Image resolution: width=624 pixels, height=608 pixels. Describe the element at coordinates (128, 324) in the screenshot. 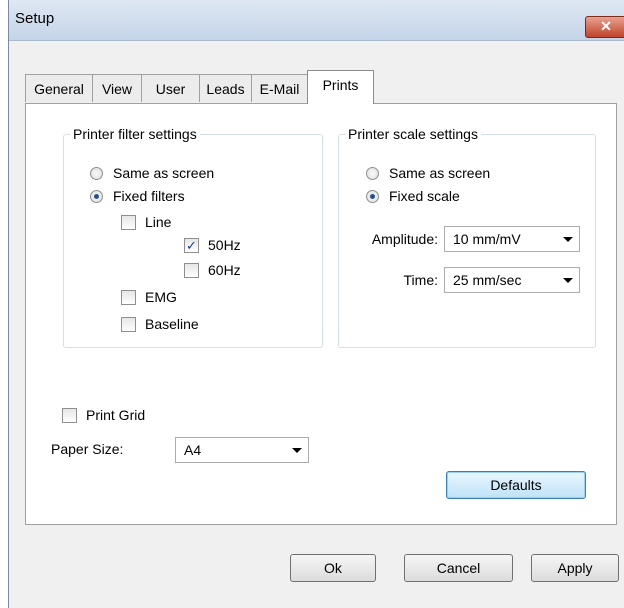

I see `baseline-checkbox` at that location.